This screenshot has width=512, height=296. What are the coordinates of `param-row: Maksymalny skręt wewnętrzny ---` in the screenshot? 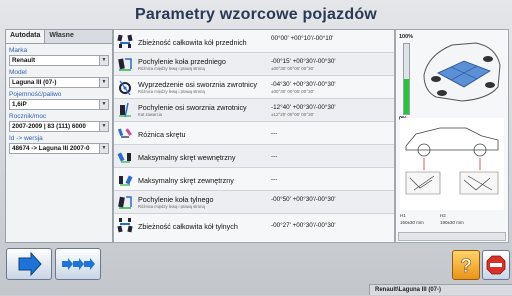 It's located at (254, 156).